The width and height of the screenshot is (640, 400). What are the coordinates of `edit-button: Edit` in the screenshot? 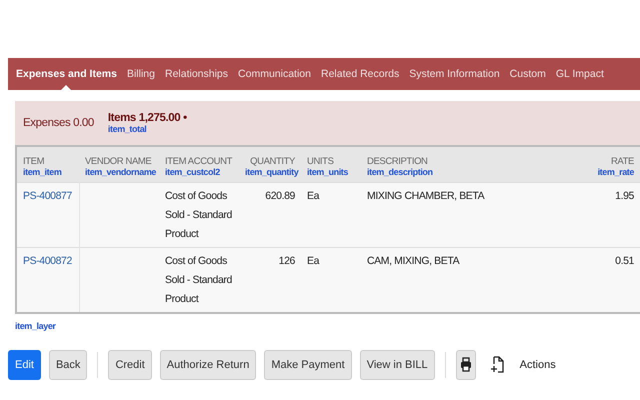 It's located at (24, 365).